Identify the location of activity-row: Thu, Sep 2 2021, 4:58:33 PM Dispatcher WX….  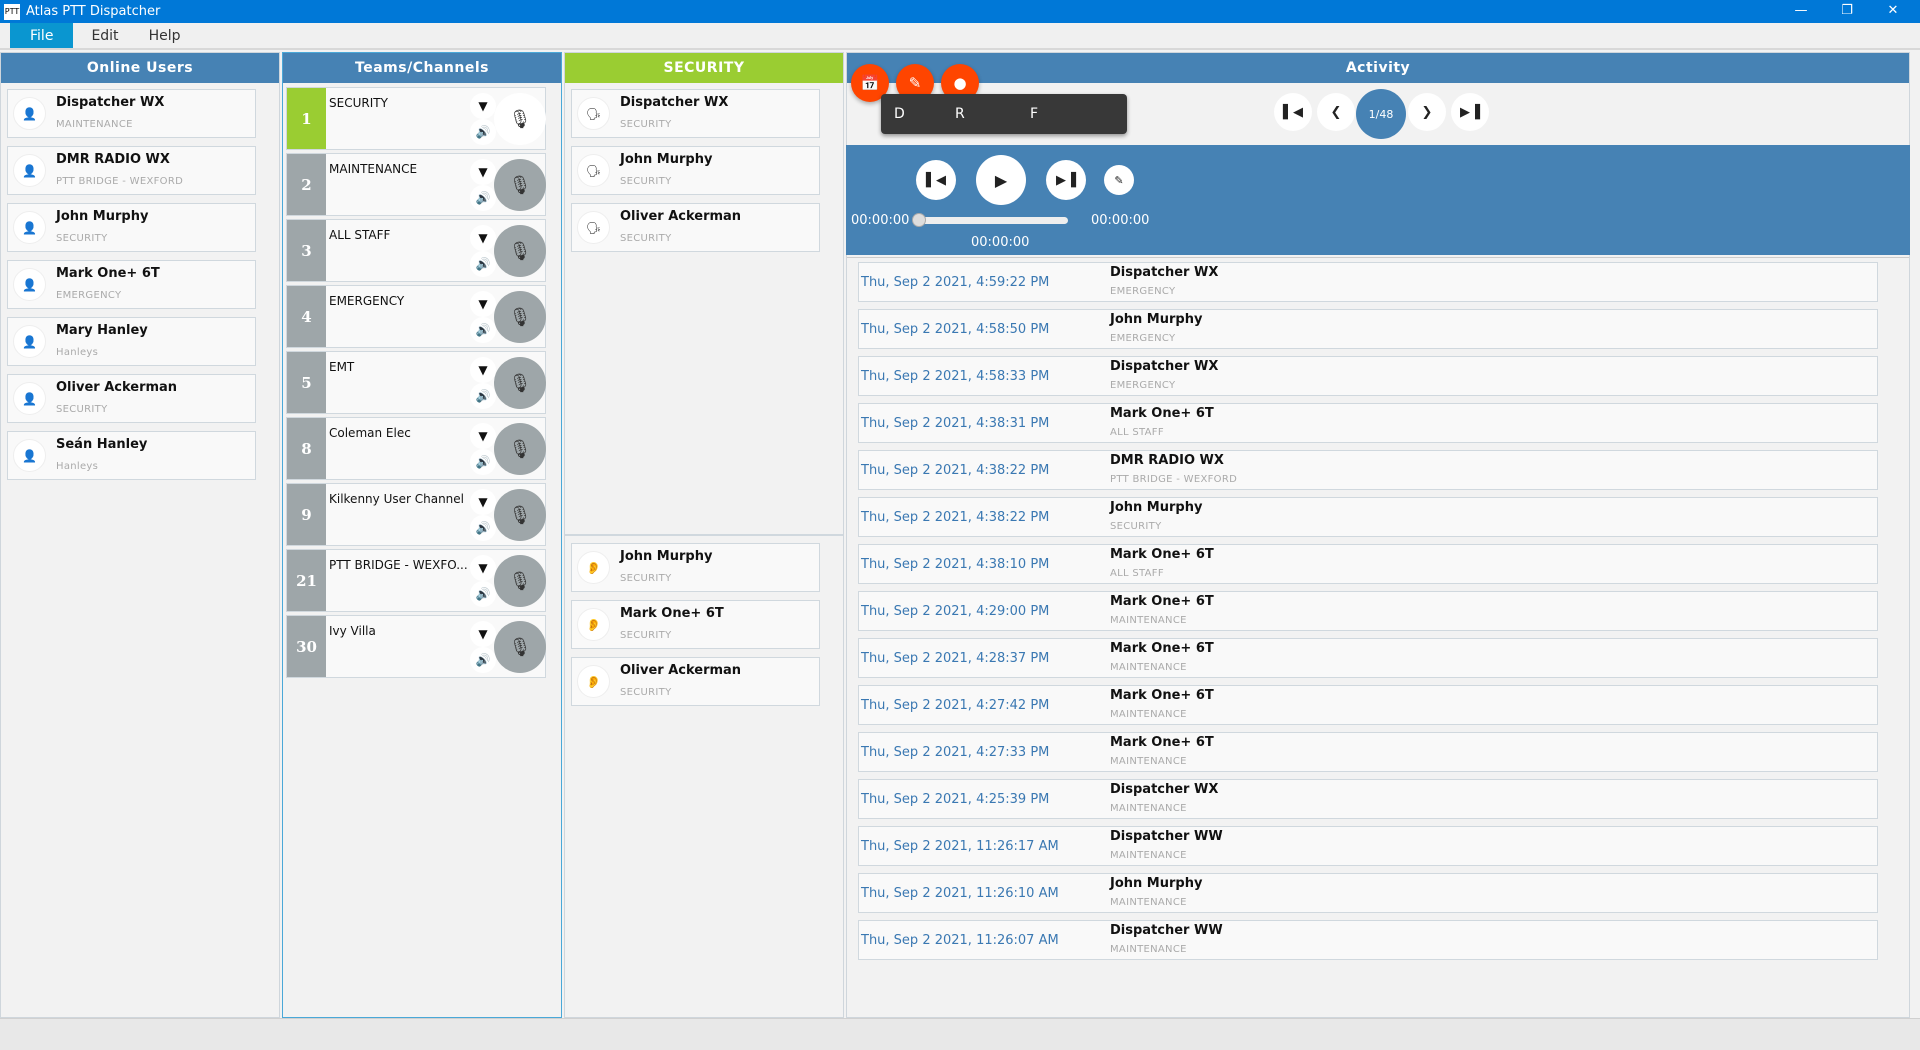
(1368, 376).